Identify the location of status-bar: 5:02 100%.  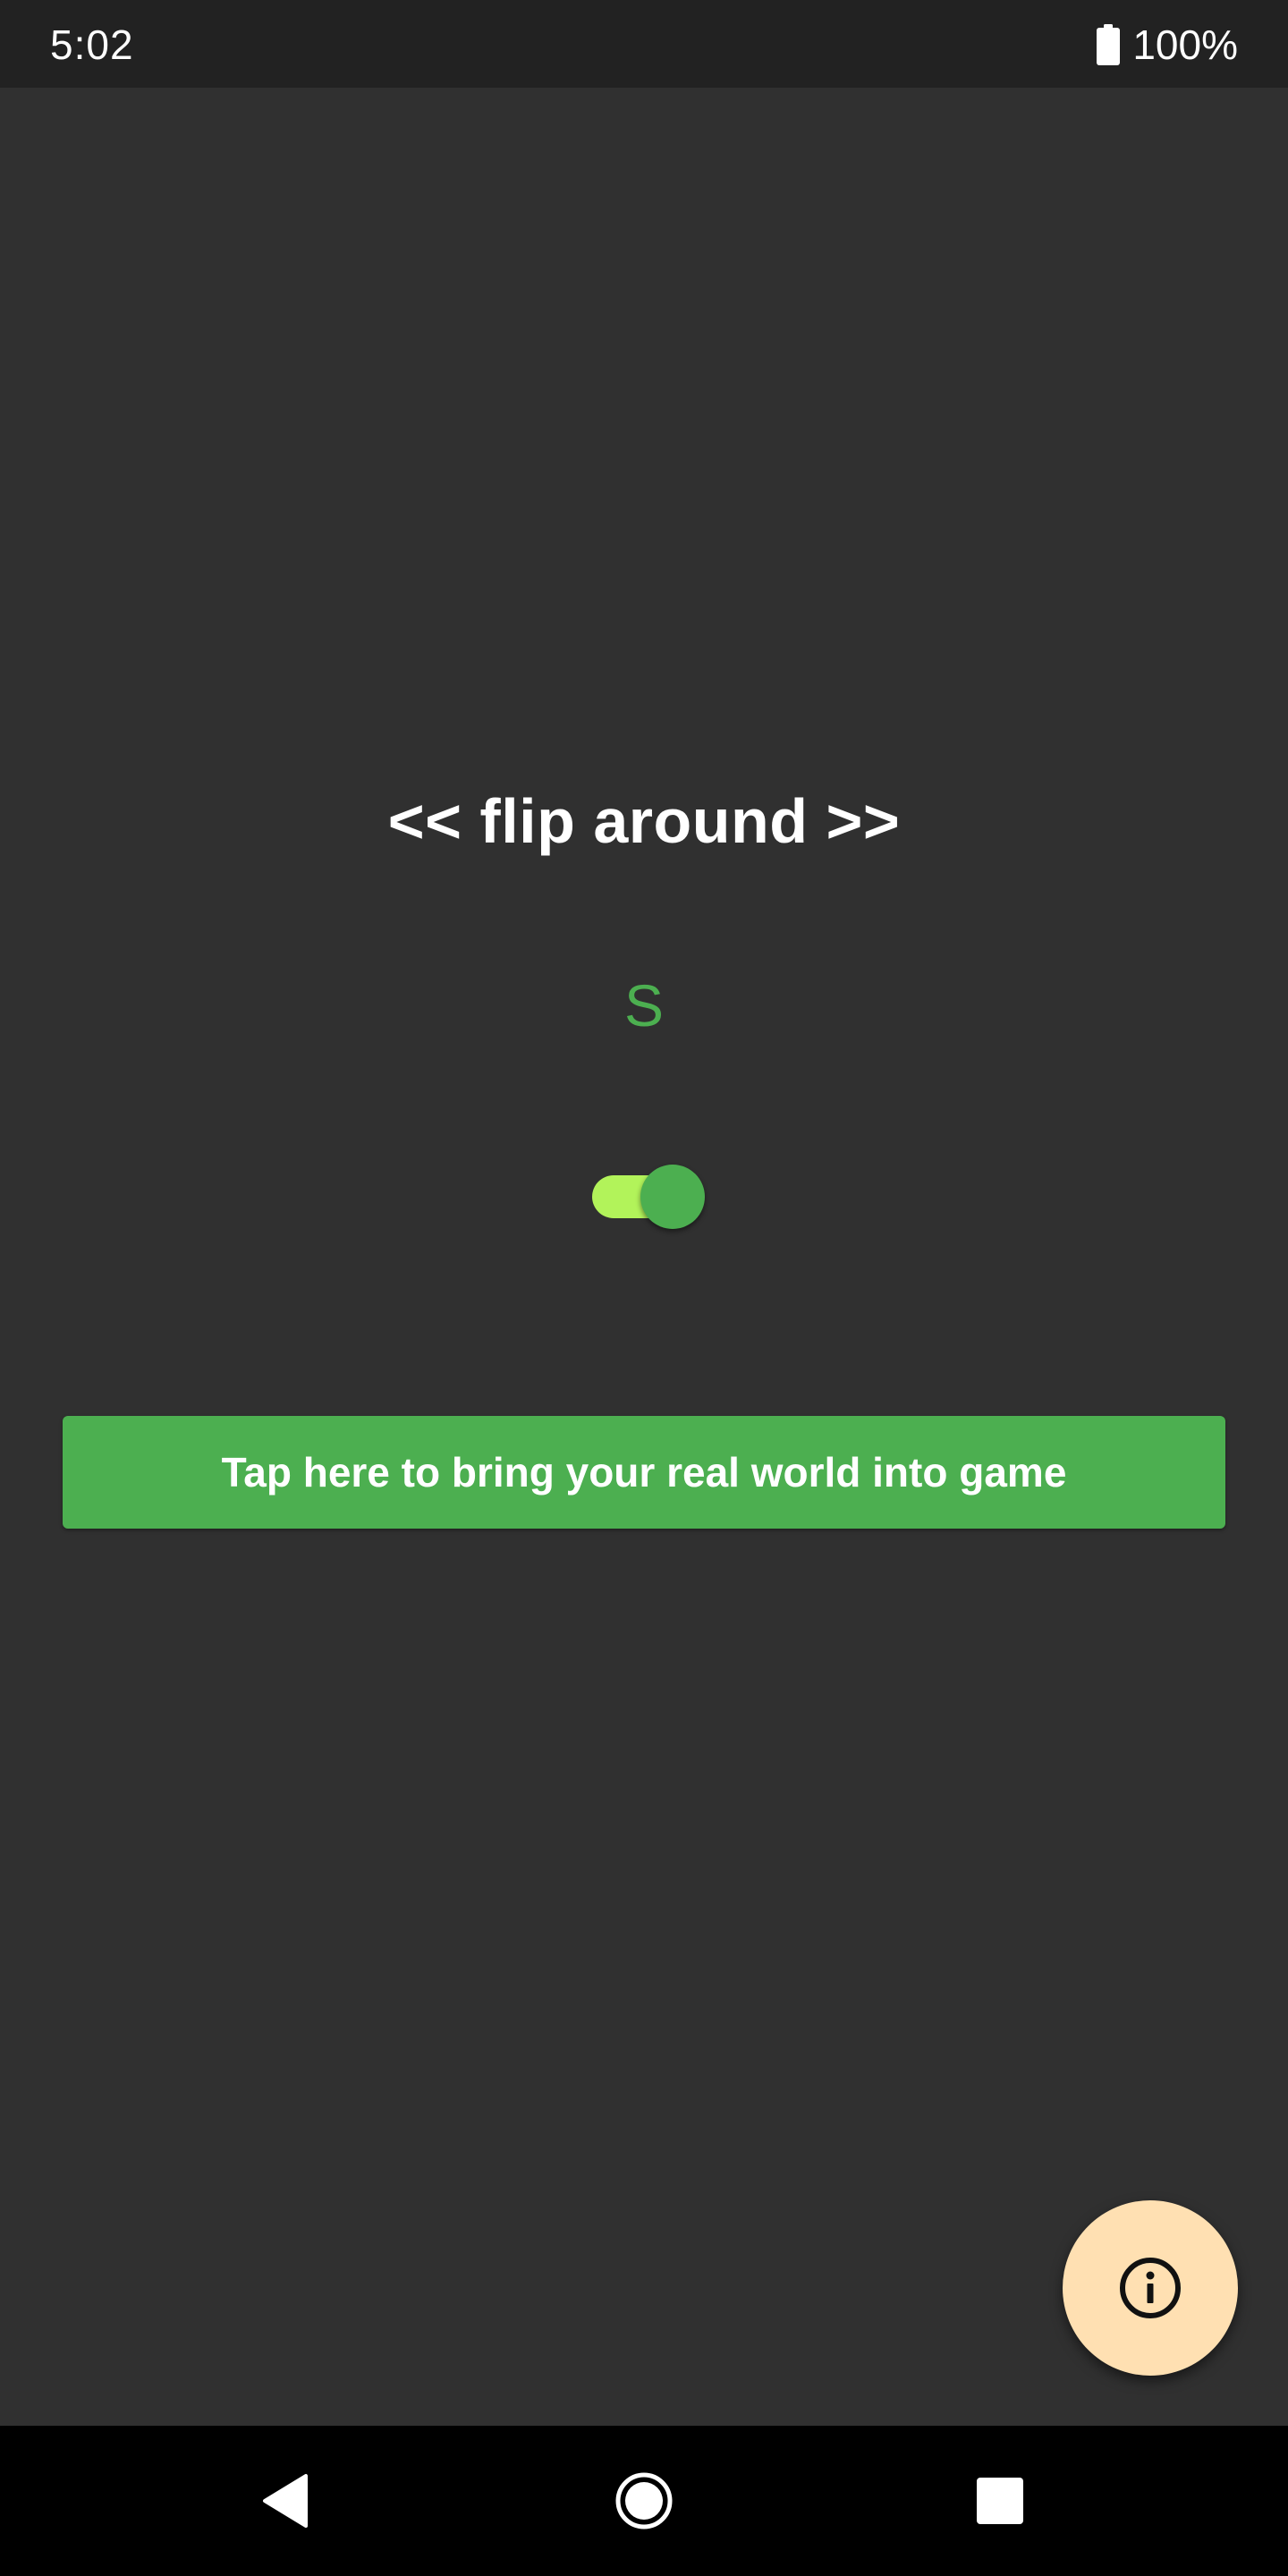
(644, 44).